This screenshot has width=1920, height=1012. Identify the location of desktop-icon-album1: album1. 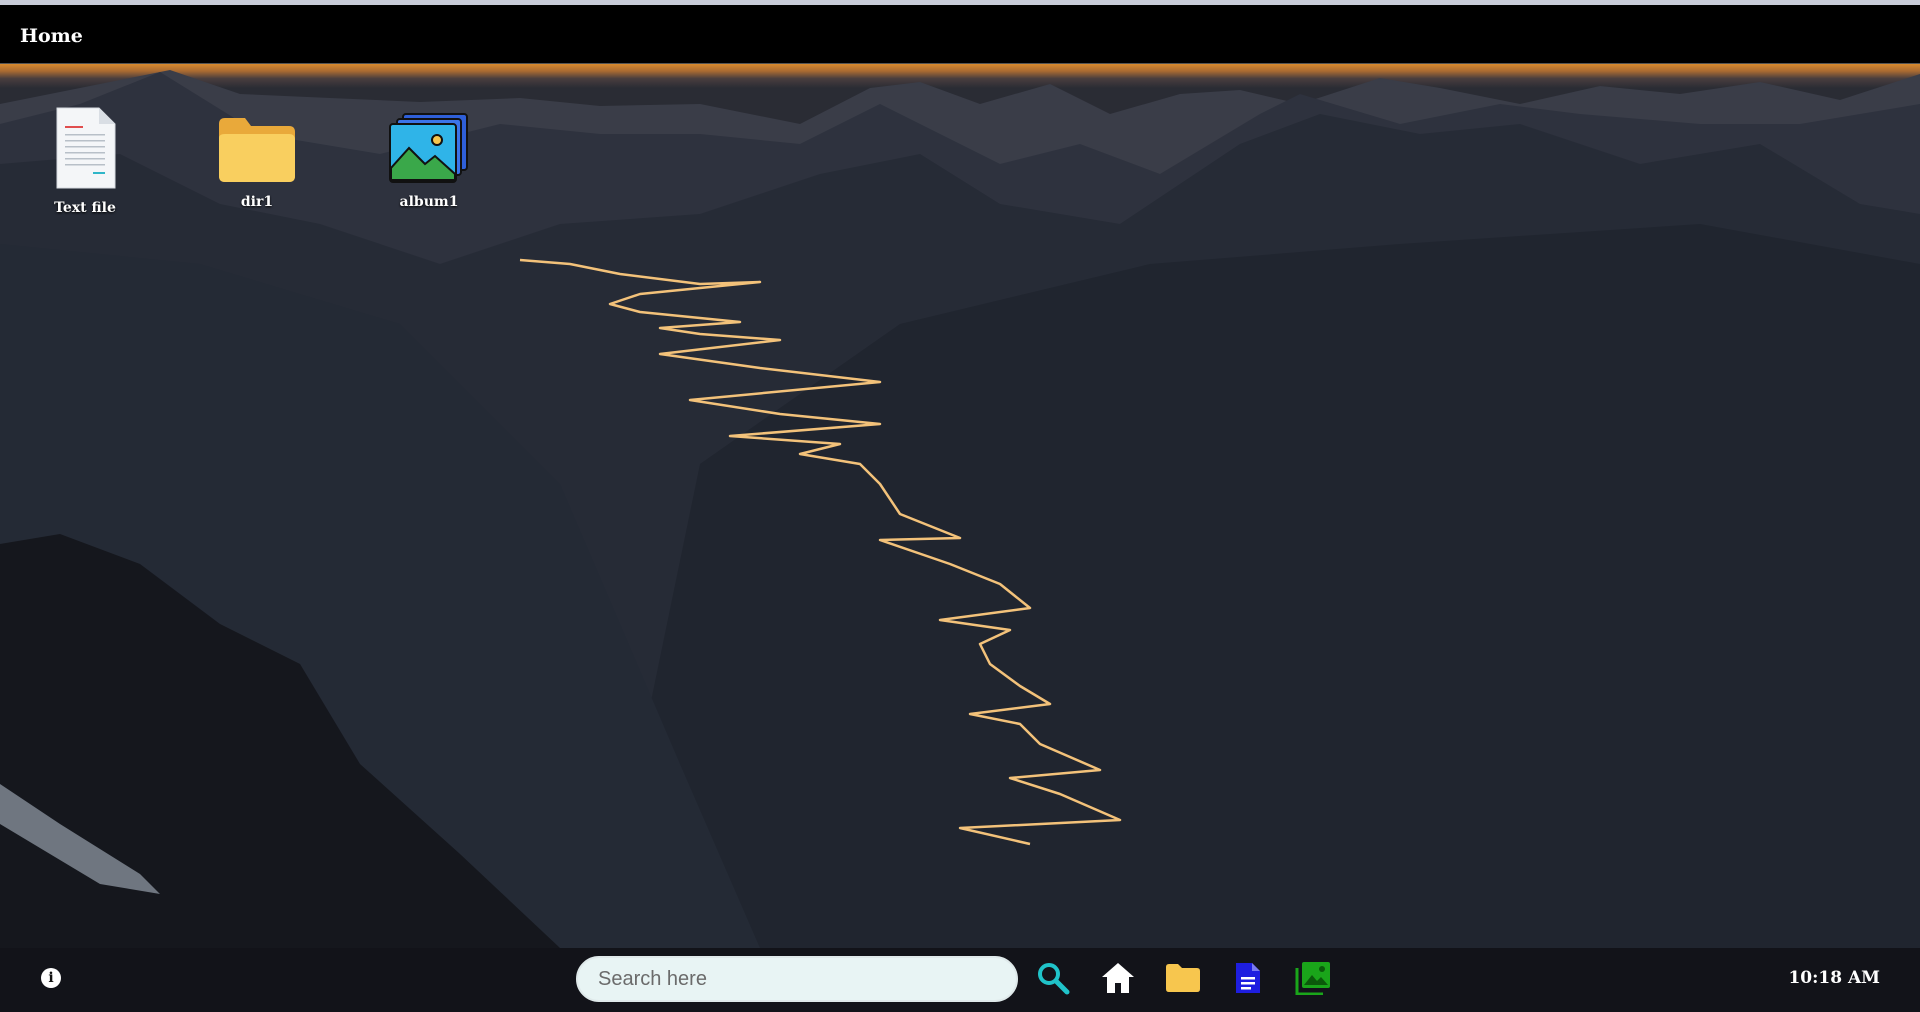
(429, 161).